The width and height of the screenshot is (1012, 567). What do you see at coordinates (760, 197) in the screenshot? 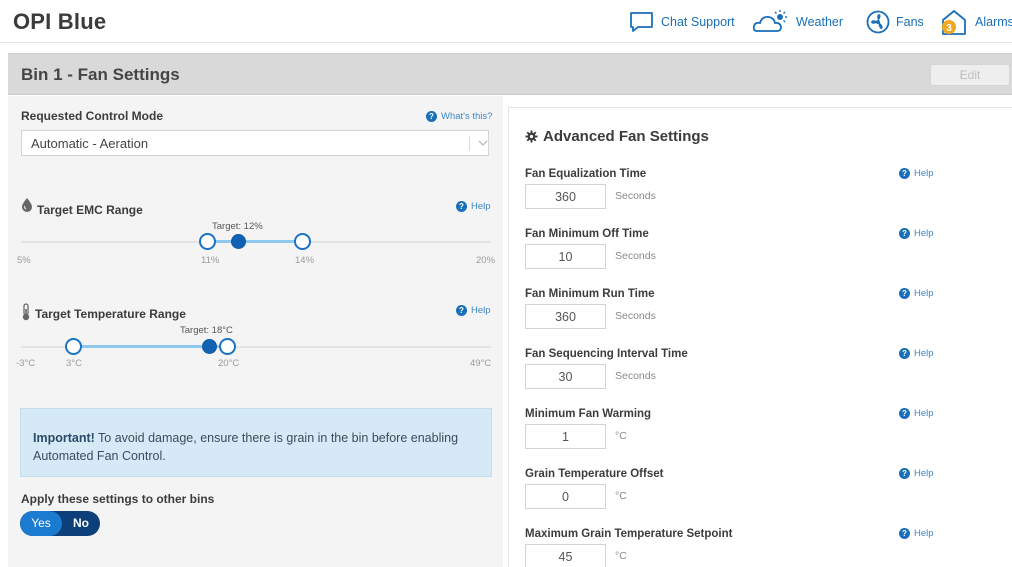
I see `fan-equalization-time-field: Fan Equalization Time ? Help Seconds` at bounding box center [760, 197].